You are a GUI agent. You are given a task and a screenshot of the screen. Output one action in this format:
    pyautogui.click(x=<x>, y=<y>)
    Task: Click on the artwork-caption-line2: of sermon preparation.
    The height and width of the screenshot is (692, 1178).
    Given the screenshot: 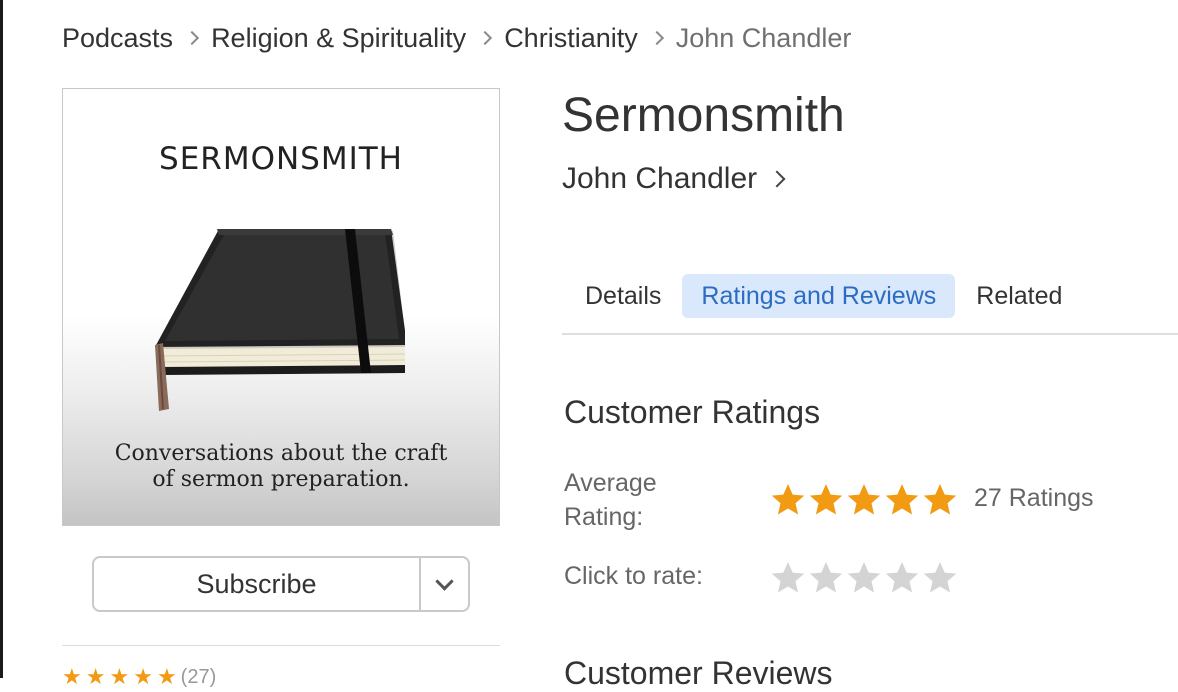 What is the action you would take?
    pyautogui.click(x=281, y=479)
    